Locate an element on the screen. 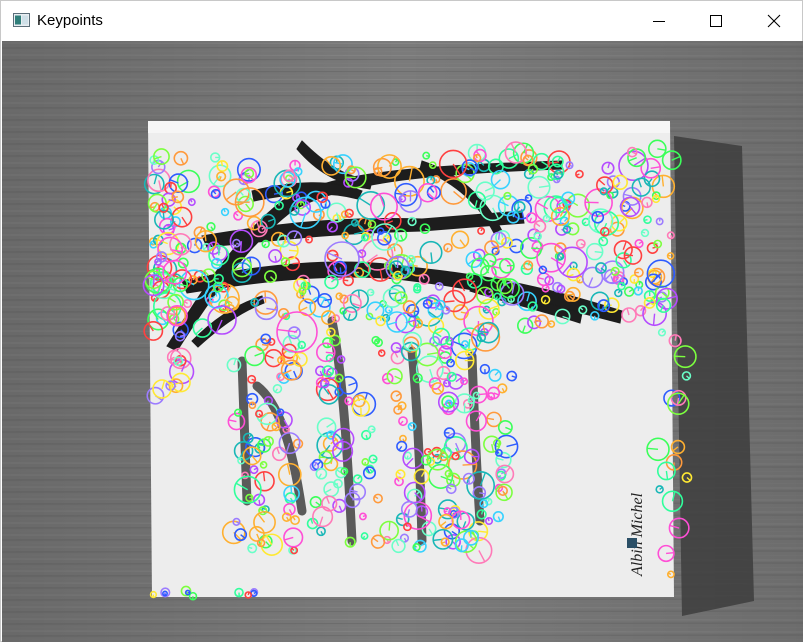  title-bar: Keypoints is located at coordinates (401, 21).